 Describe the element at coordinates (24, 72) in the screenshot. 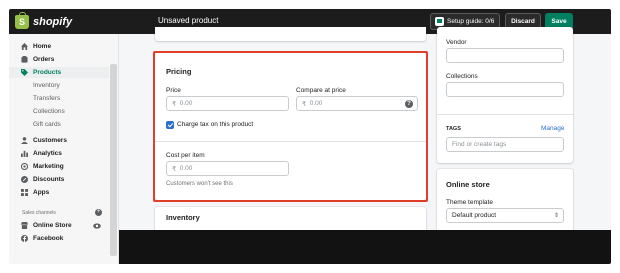

I see `tag-icon` at that location.